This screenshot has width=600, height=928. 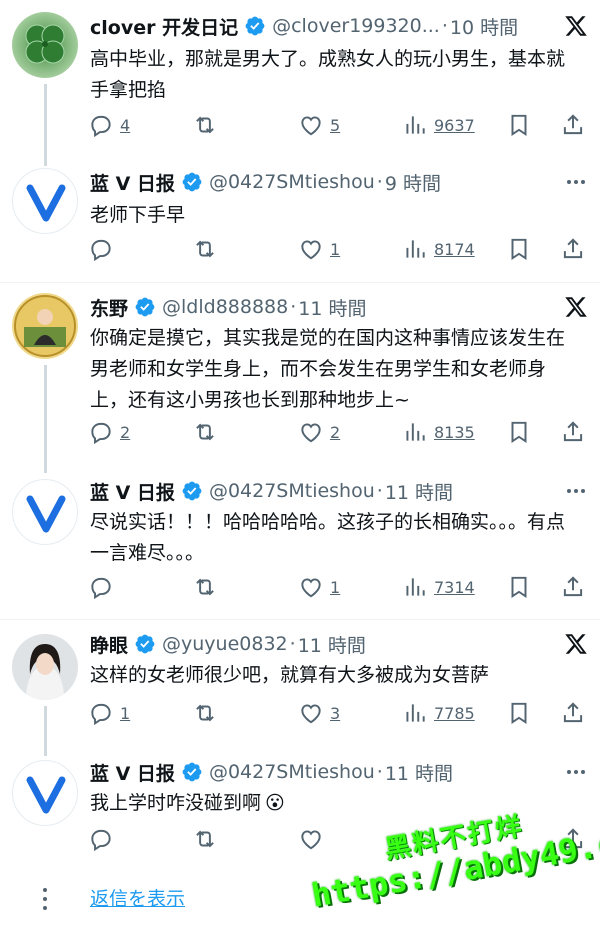 I want to click on display-name: 东野, so click(x=109, y=307).